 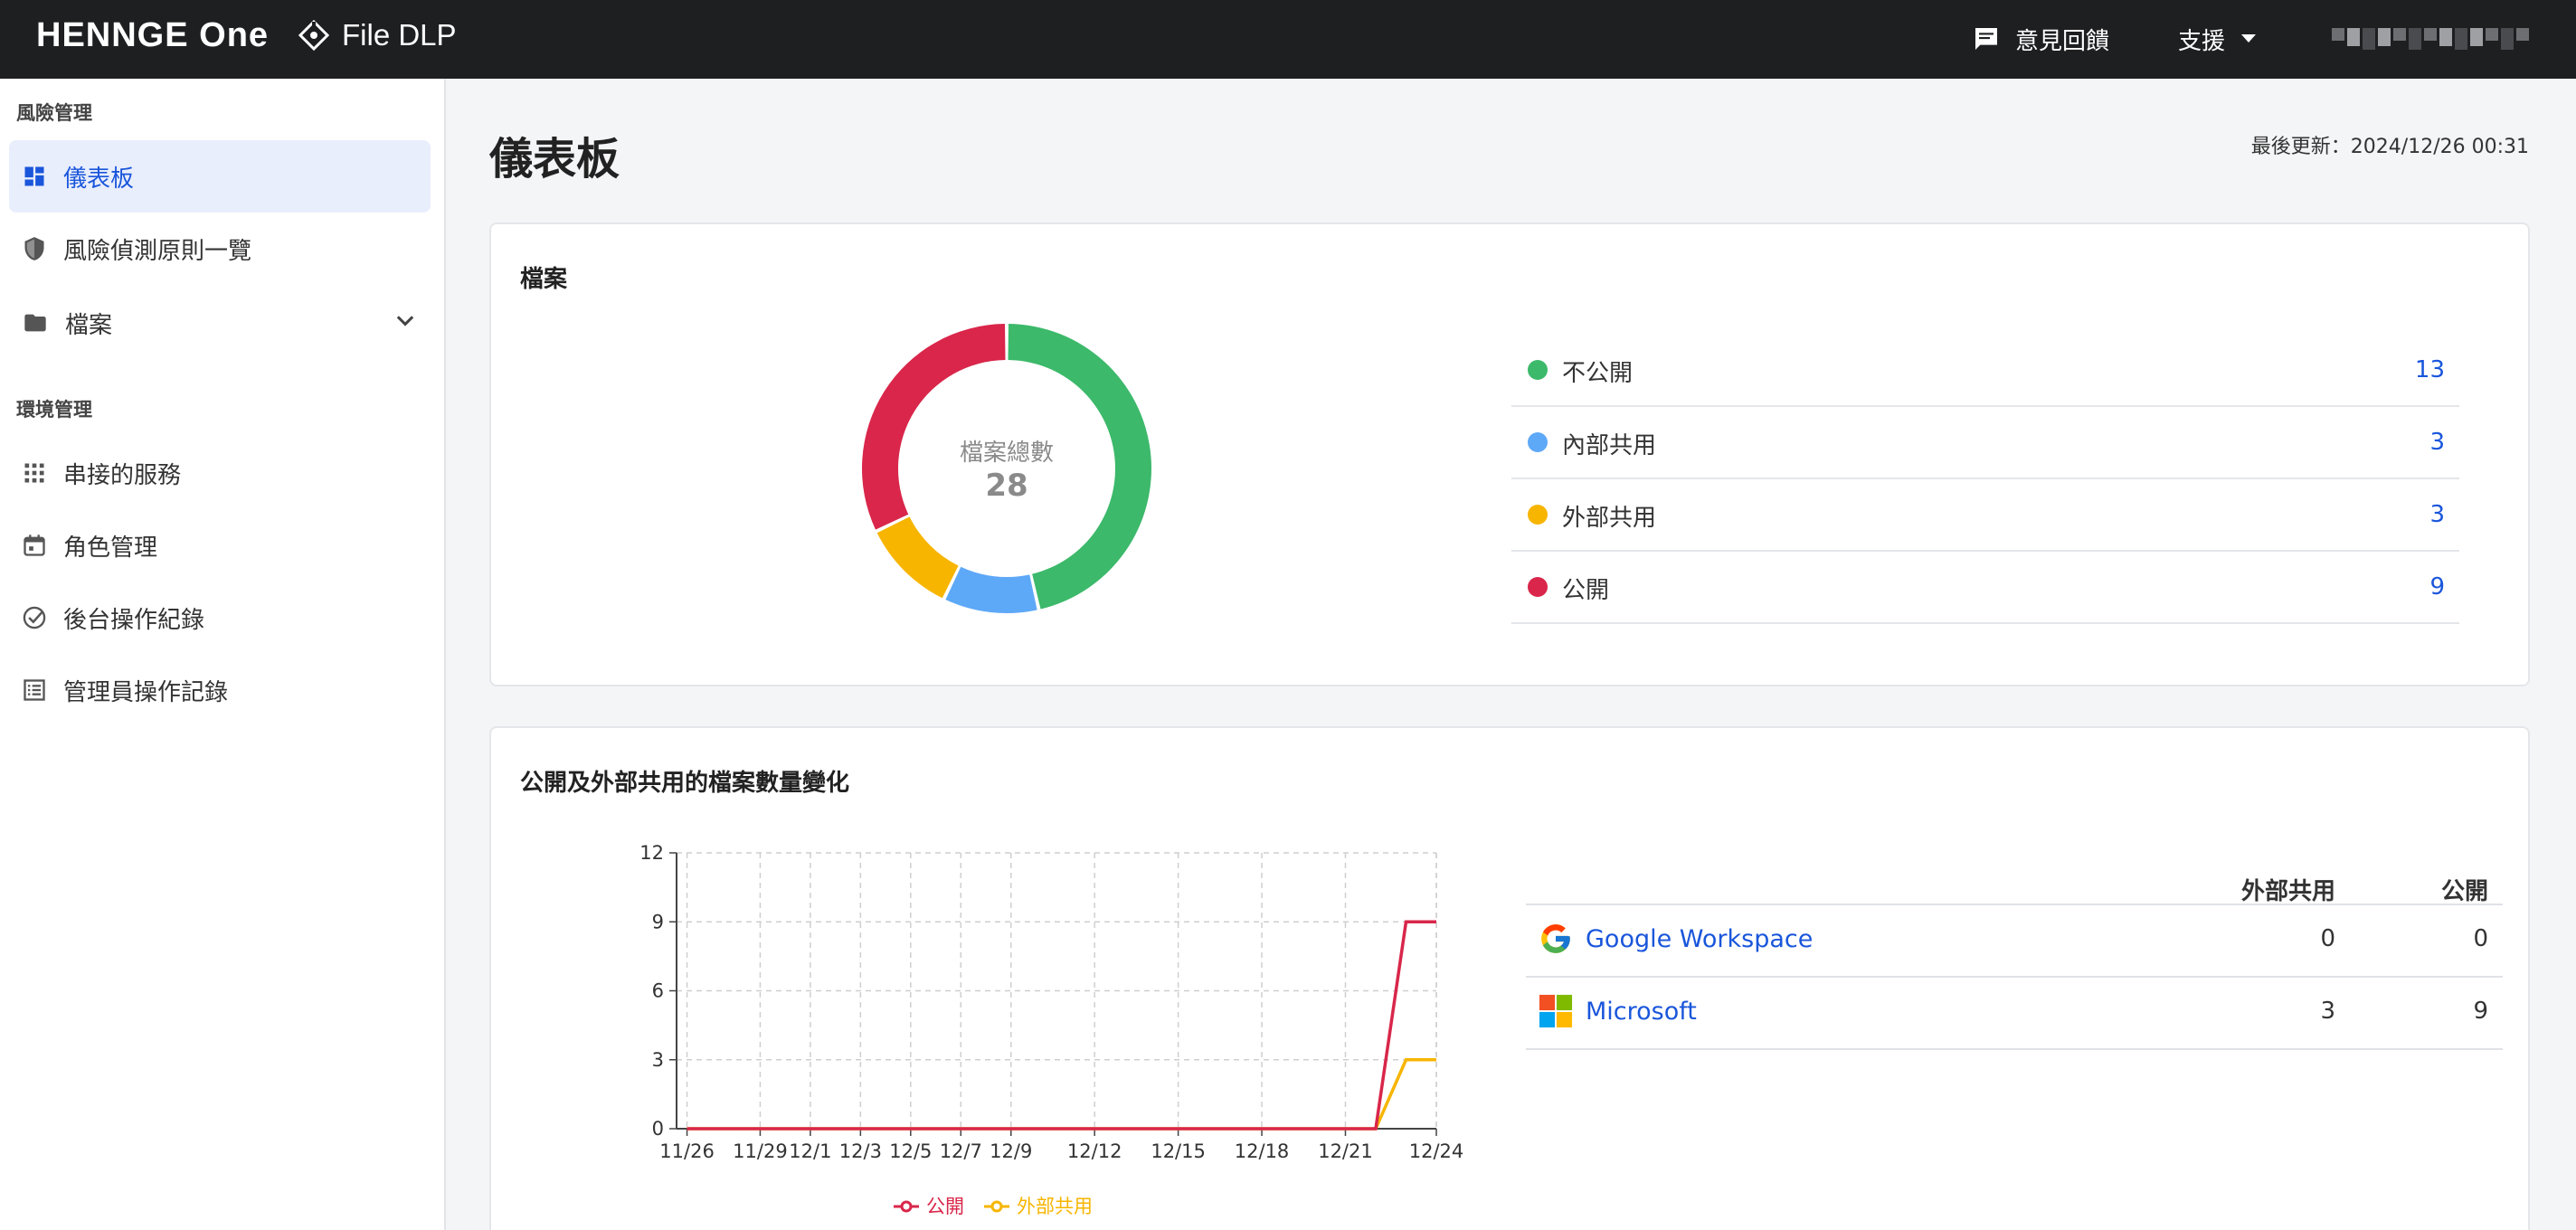 What do you see at coordinates (861, 1151) in the screenshot?
I see `x-tick-label: 12/3` at bounding box center [861, 1151].